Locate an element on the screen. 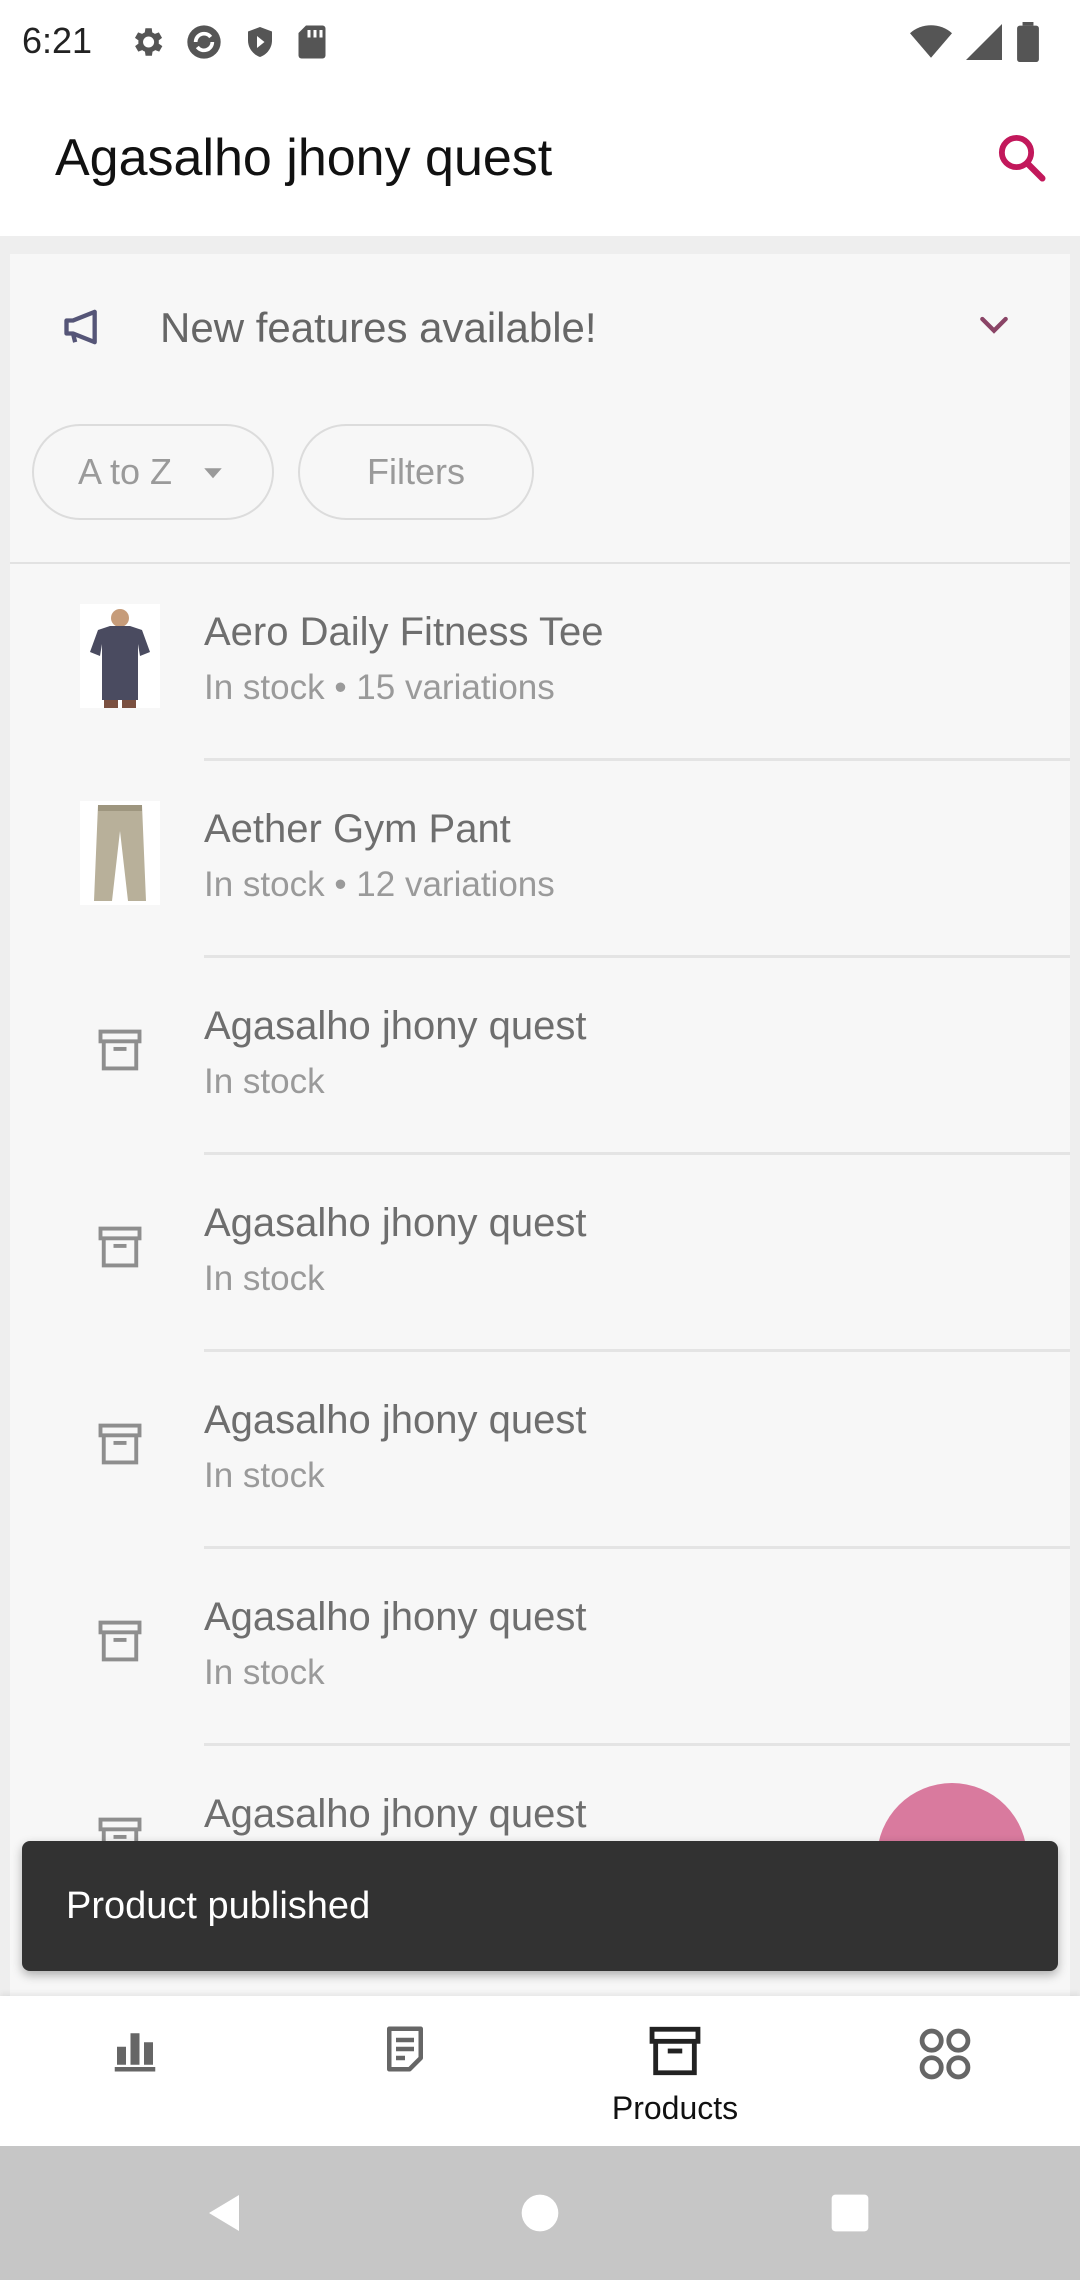 The image size is (1080, 2280). back-button is located at coordinates (225, 2213).